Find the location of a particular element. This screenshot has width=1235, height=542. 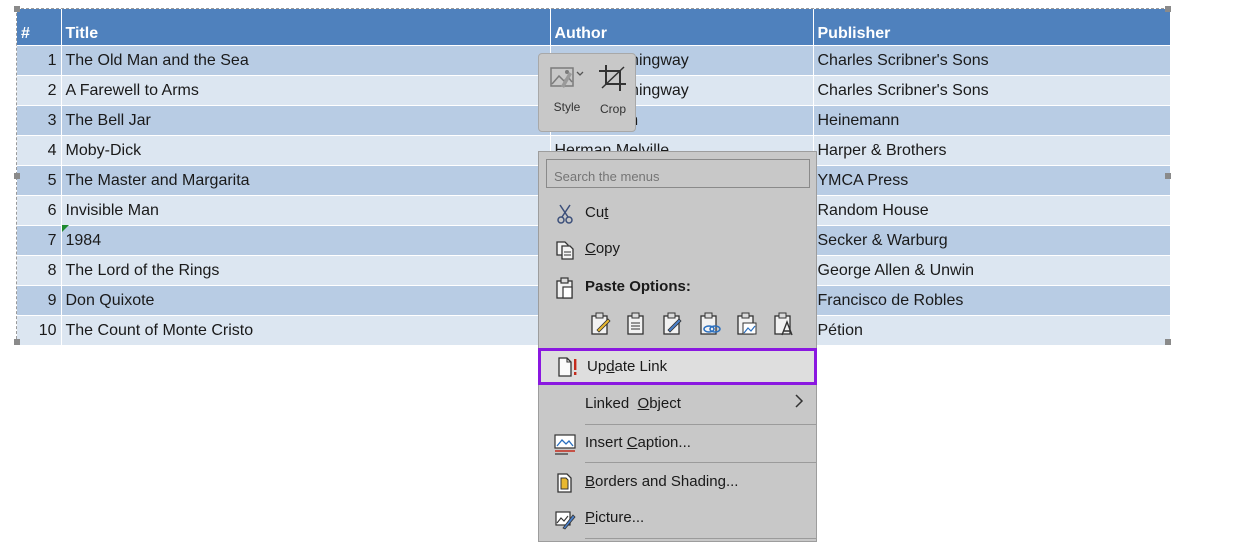

paste-text-only-icon is located at coordinates (783, 324).